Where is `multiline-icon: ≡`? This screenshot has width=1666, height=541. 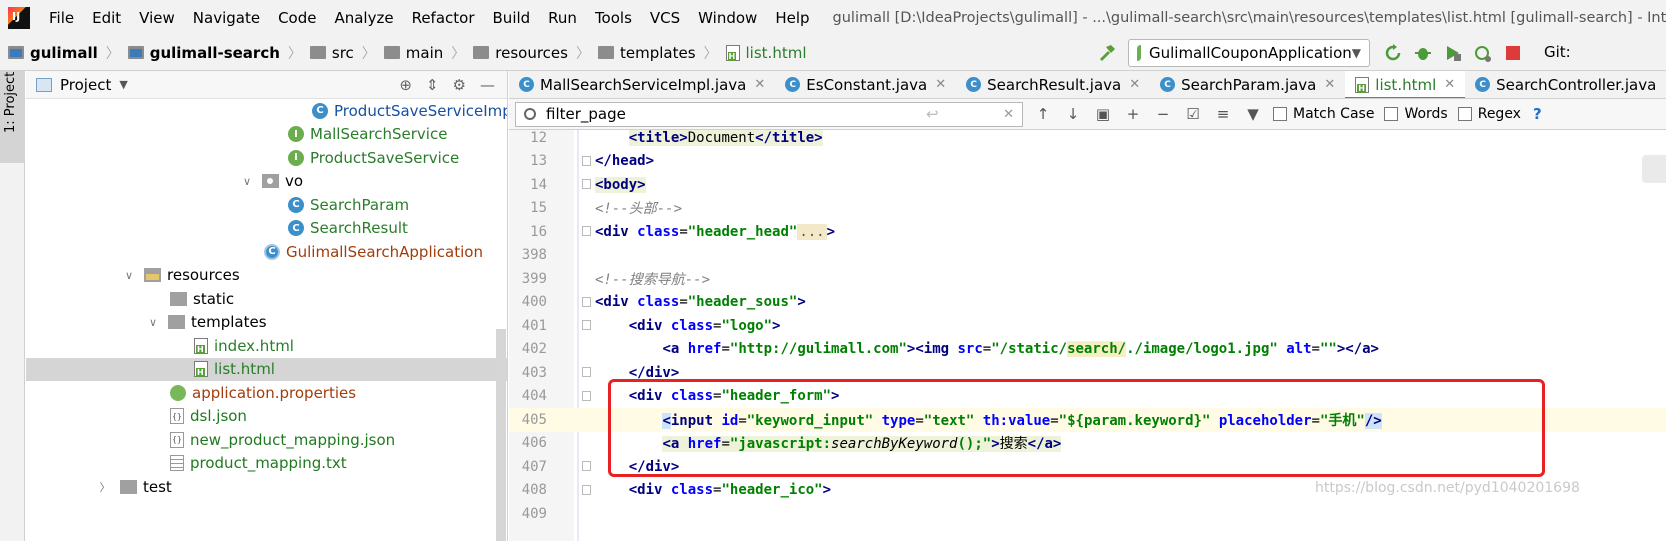
multiline-icon: ≡ is located at coordinates (1223, 114).